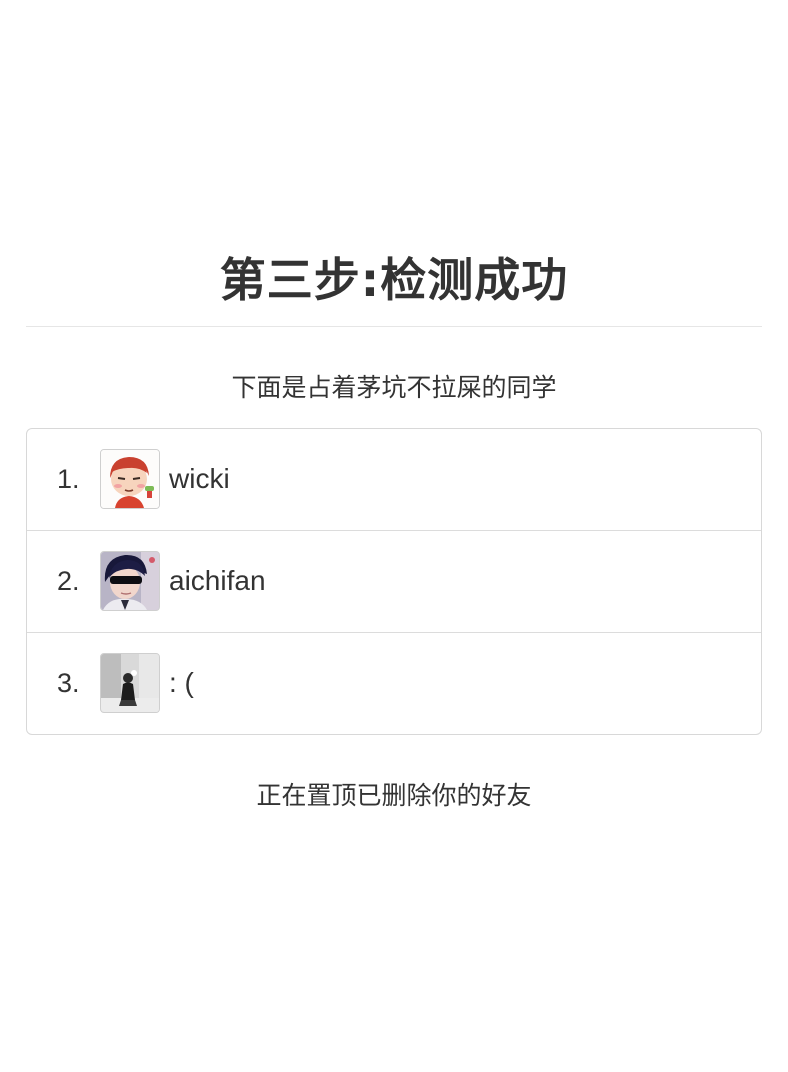  Describe the element at coordinates (130, 479) in the screenshot. I see `cartoon-boy-avatar-icon` at that location.